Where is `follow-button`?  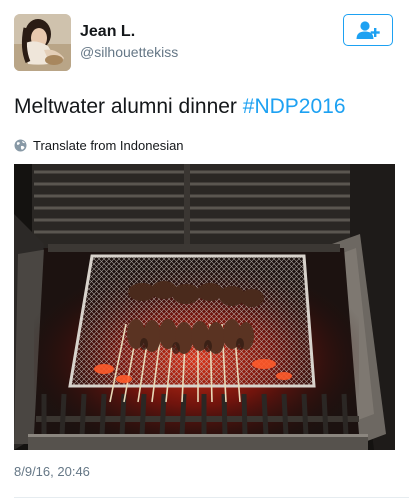 follow-button is located at coordinates (368, 30).